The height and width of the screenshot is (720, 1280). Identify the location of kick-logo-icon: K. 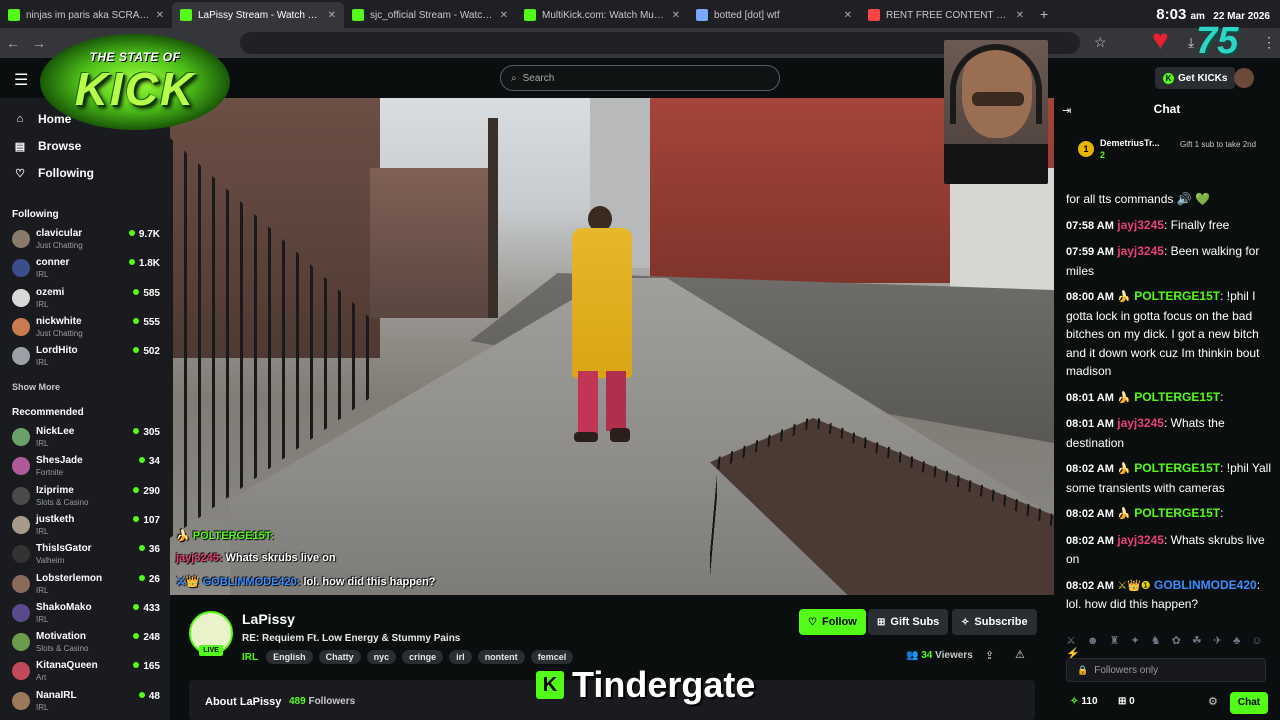
(550, 685).